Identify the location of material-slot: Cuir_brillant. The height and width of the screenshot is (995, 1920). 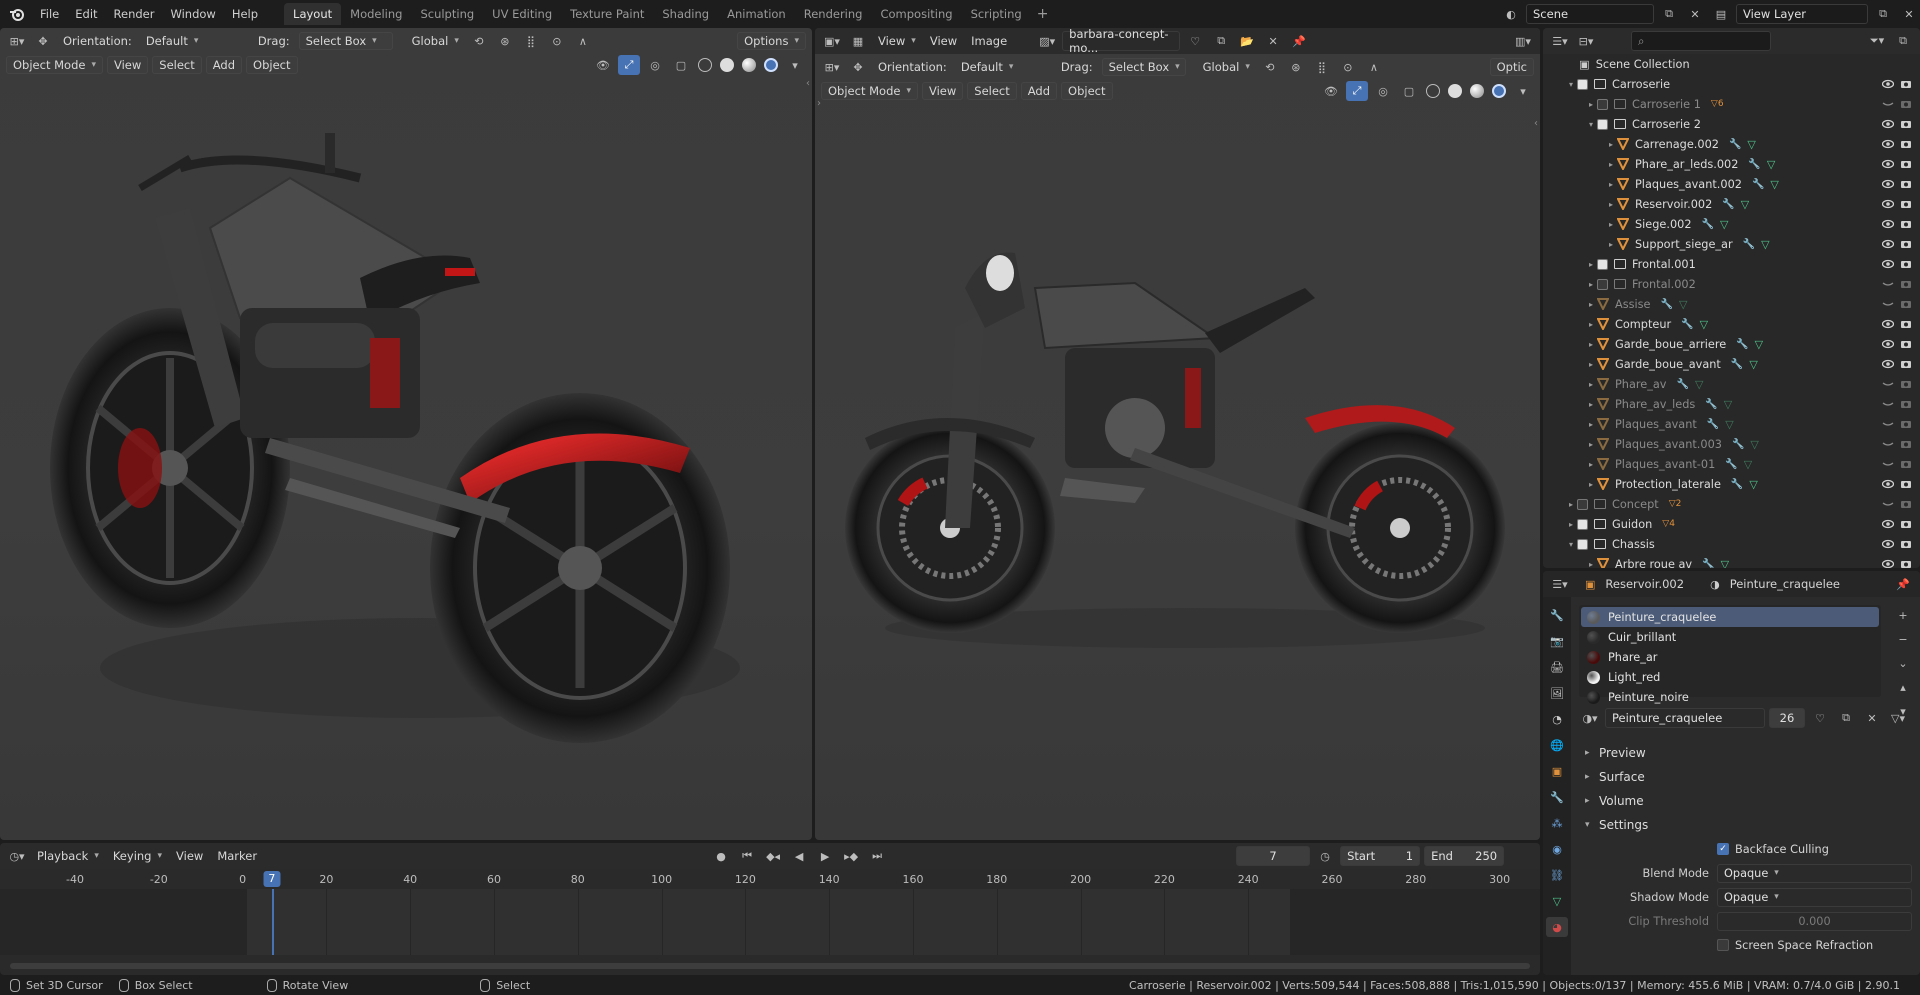
(1730, 637).